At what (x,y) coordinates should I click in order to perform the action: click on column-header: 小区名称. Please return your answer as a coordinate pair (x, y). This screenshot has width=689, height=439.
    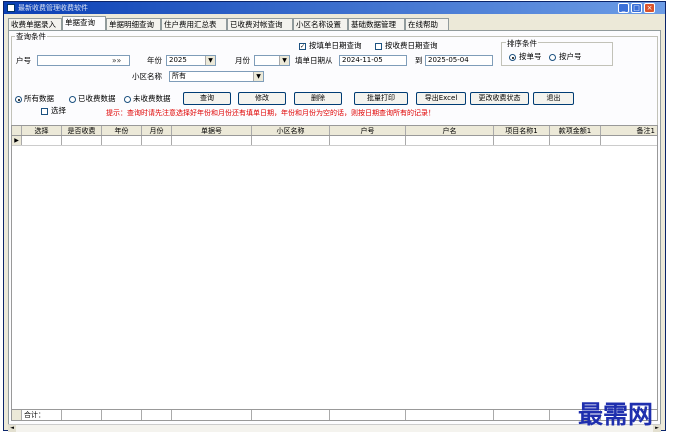
    Looking at the image, I should click on (291, 130).